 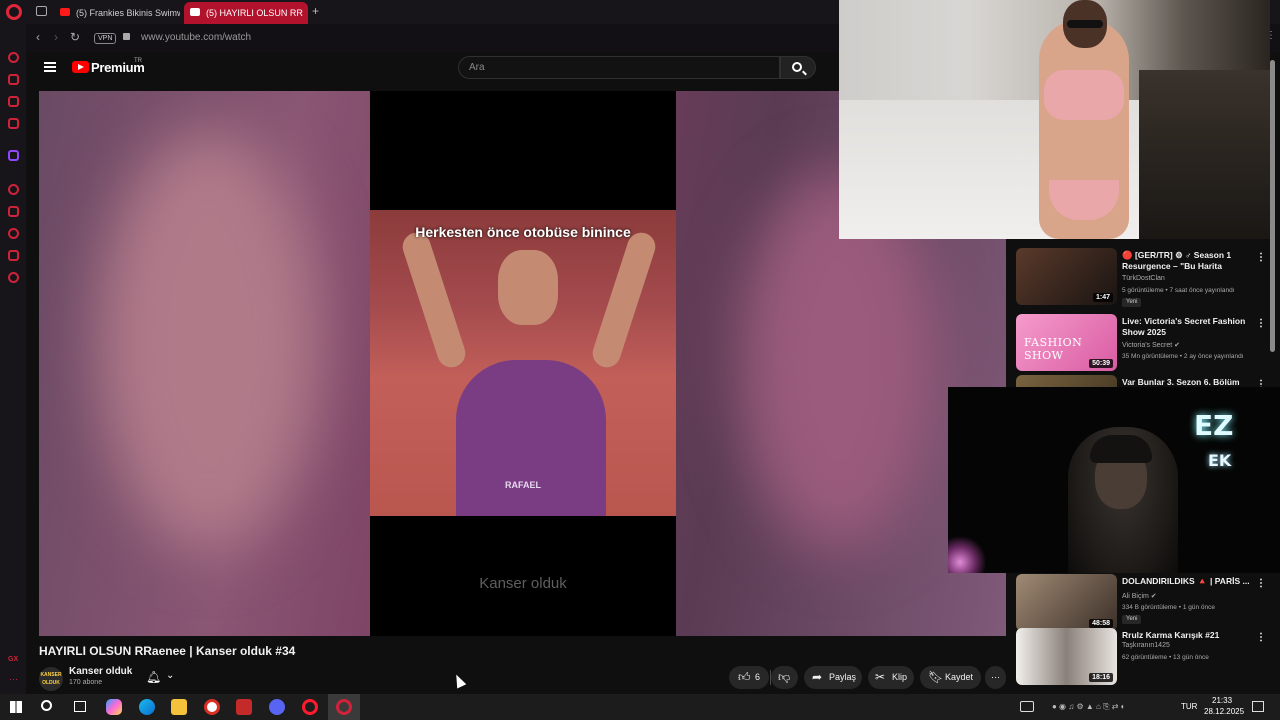 What do you see at coordinates (13, 233) in the screenshot?
I see `history-icon` at bounding box center [13, 233].